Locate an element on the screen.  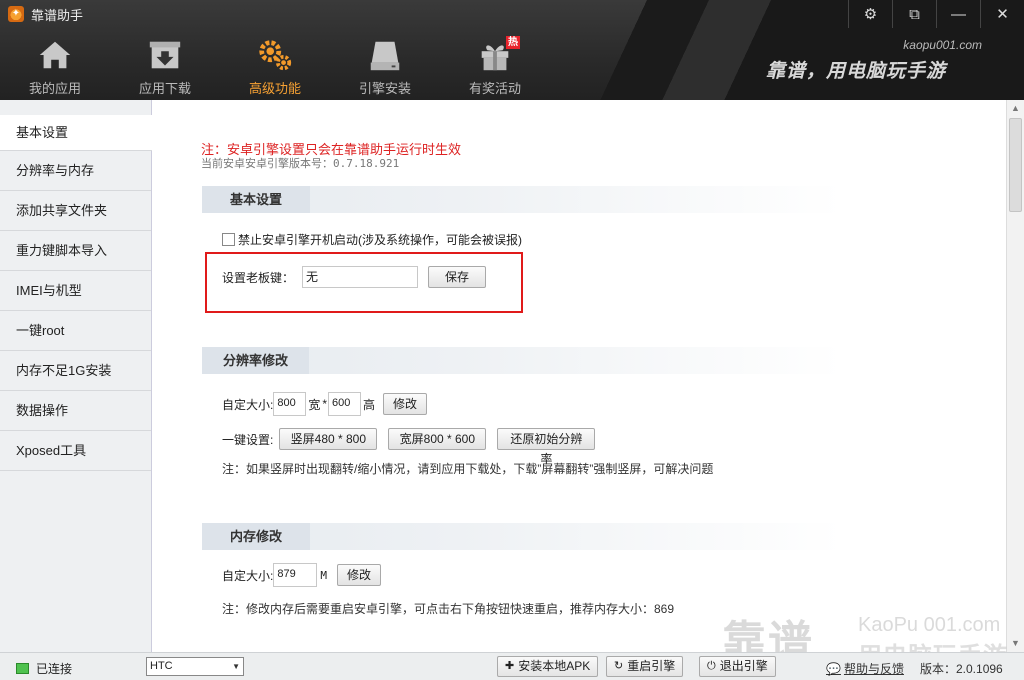
close-icon: ✕ is located at coordinates (1002, 14).